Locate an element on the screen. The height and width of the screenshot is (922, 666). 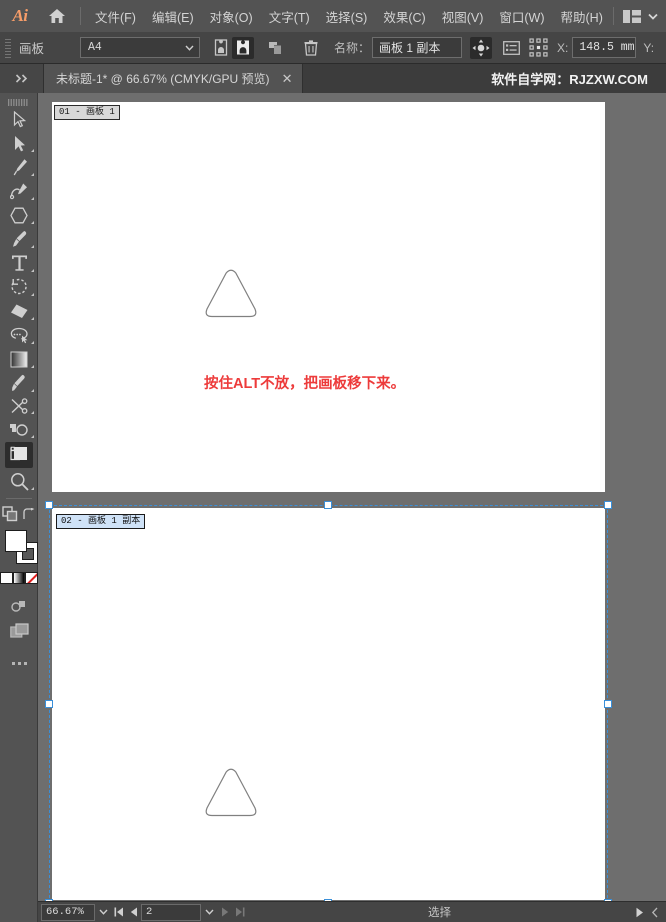
color-mode-row is located at coordinates (19, 578).